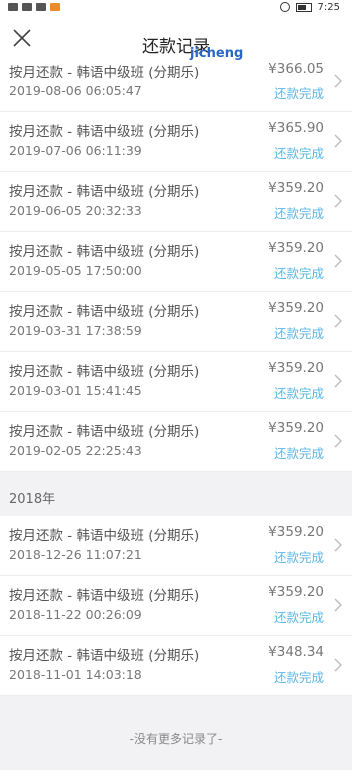  I want to click on record-date: 2019-03-01 15:41:45, so click(75, 390).